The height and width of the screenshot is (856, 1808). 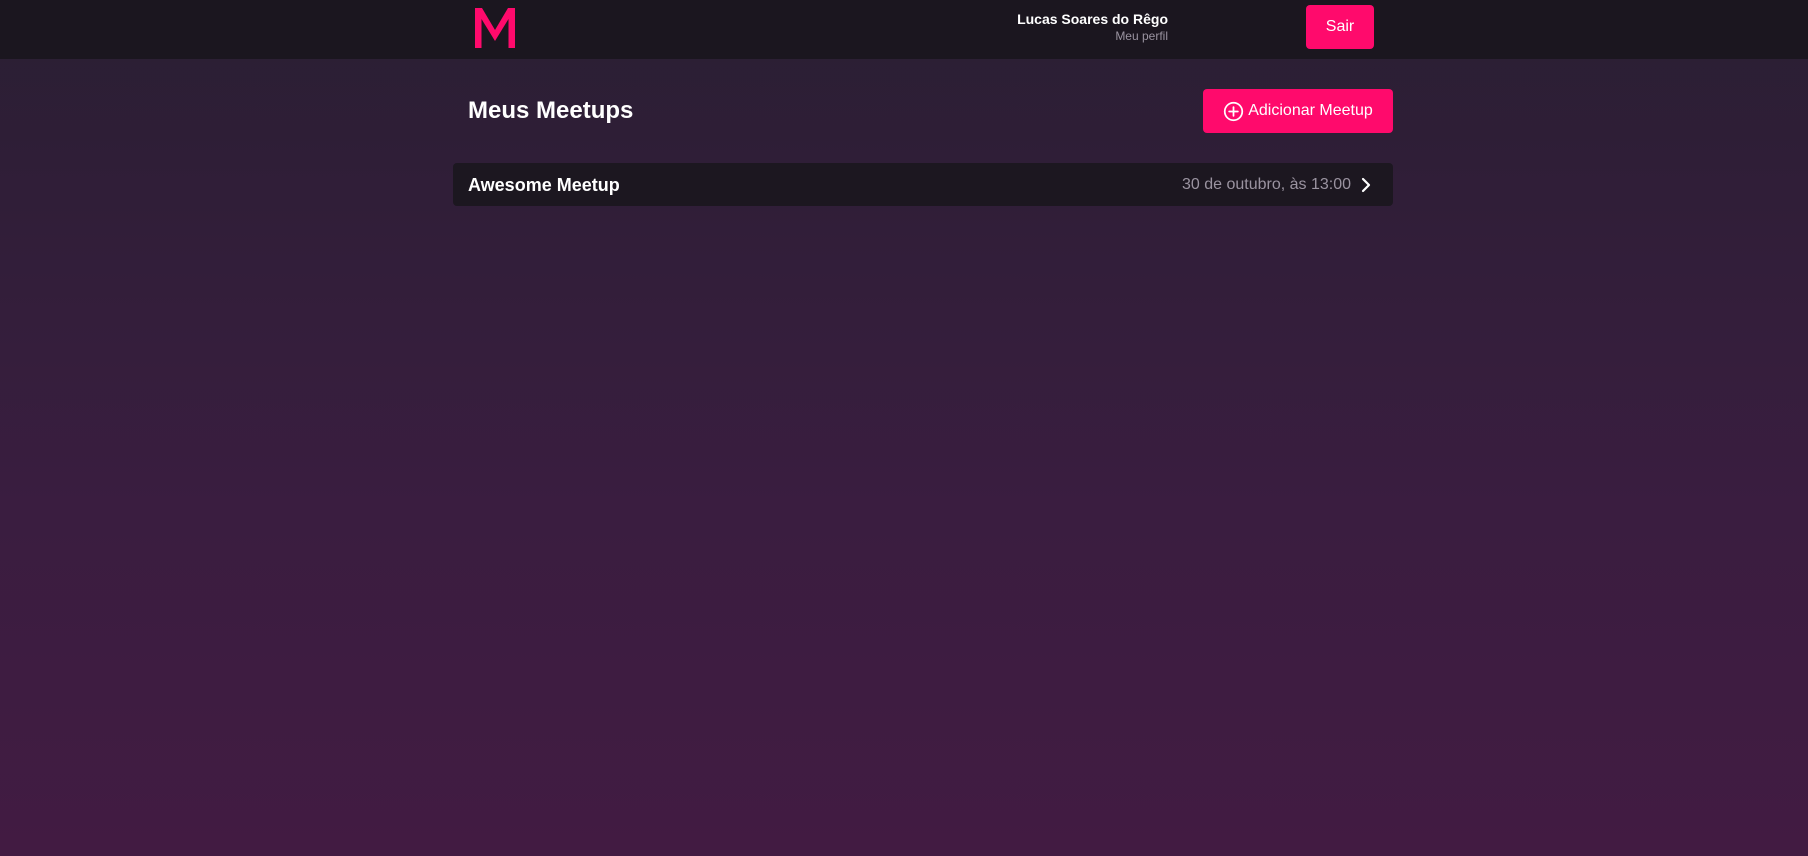 What do you see at coordinates (1366, 185) in the screenshot?
I see `chevron-right-icon` at bounding box center [1366, 185].